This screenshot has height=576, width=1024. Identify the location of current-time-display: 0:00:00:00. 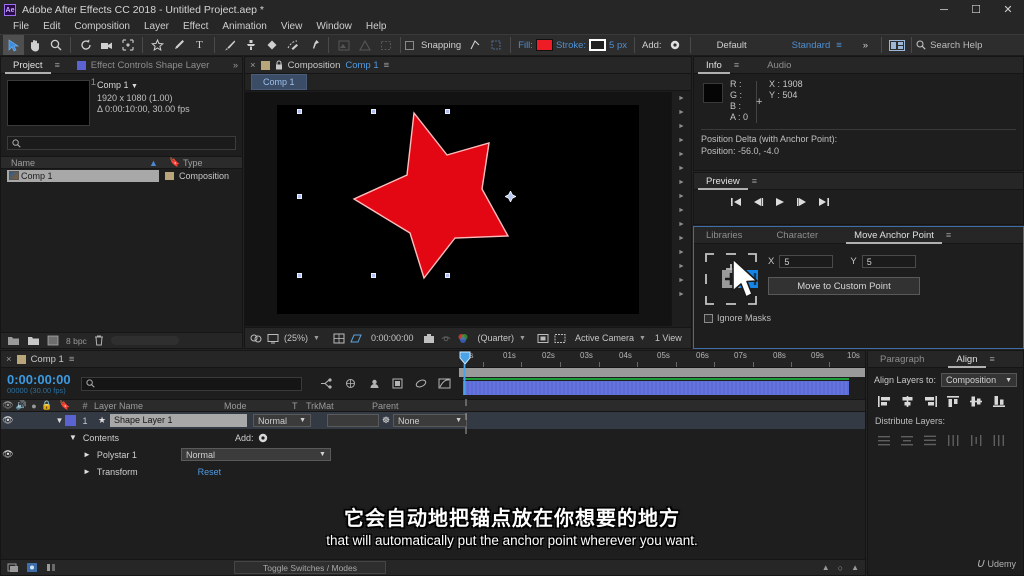
(392, 338).